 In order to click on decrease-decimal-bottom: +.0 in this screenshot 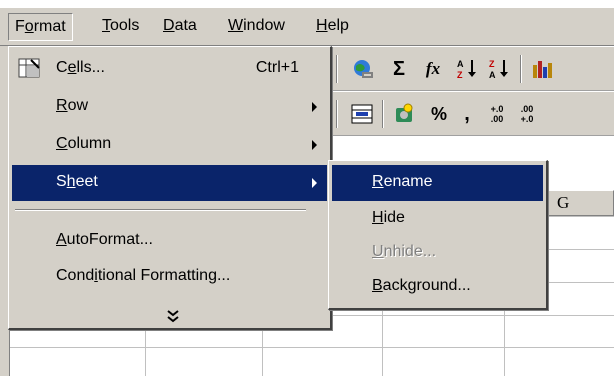, I will do `click(527, 119)`.